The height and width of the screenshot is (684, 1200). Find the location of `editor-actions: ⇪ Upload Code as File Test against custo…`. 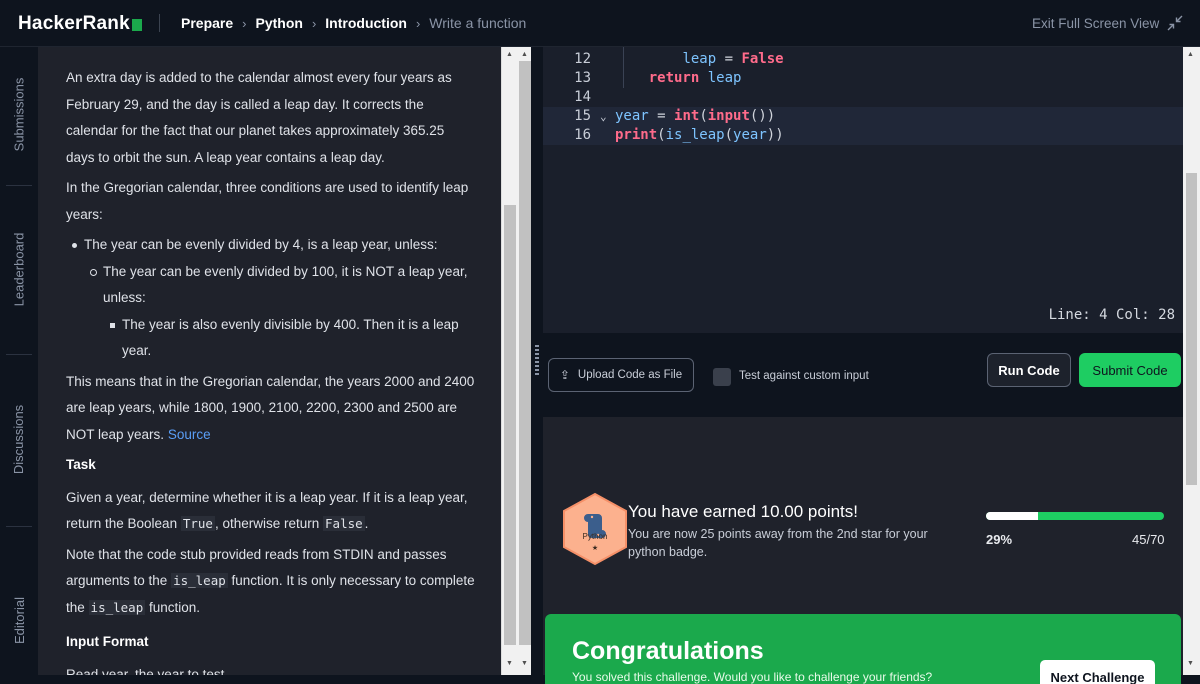

editor-actions: ⇪ Upload Code as File Test against custo… is located at coordinates (863, 375).